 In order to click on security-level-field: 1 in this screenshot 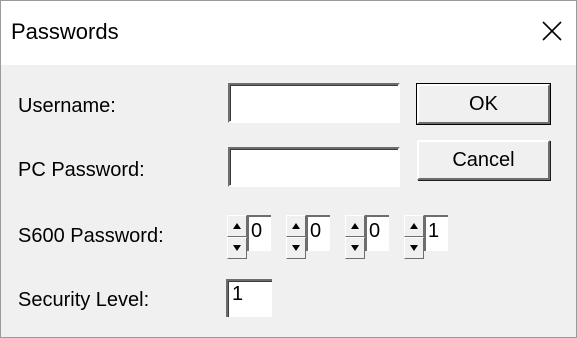, I will do `click(249, 298)`.